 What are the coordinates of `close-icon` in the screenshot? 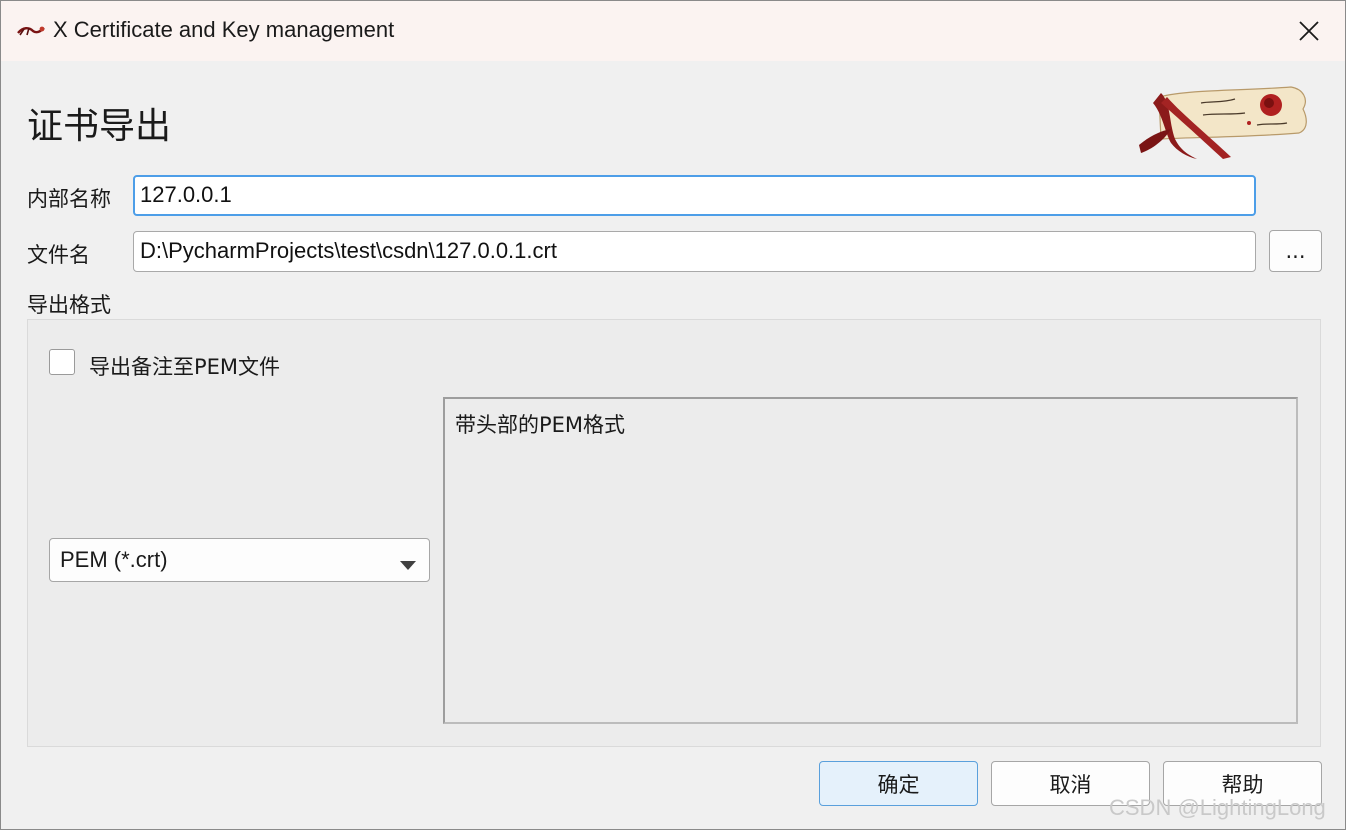 It's located at (1309, 31).